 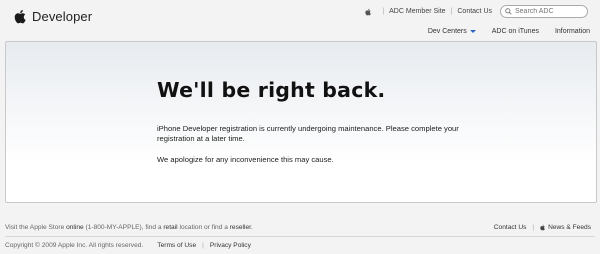 What do you see at coordinates (20, 16) in the screenshot?
I see `apple-logo-icon` at bounding box center [20, 16].